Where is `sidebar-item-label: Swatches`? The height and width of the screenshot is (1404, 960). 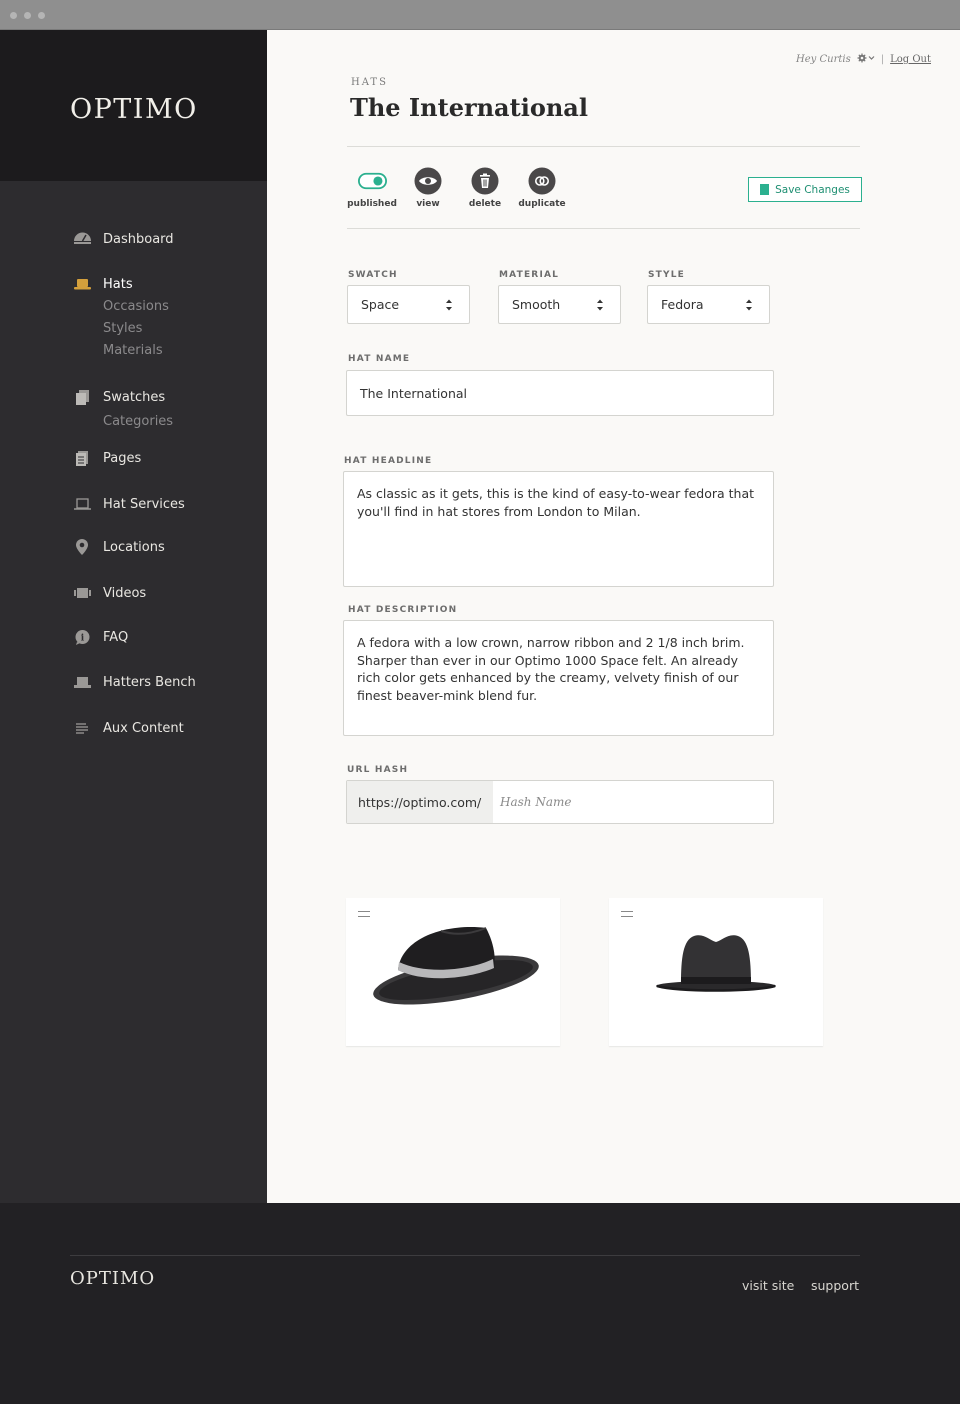 sidebar-item-label: Swatches is located at coordinates (134, 397).